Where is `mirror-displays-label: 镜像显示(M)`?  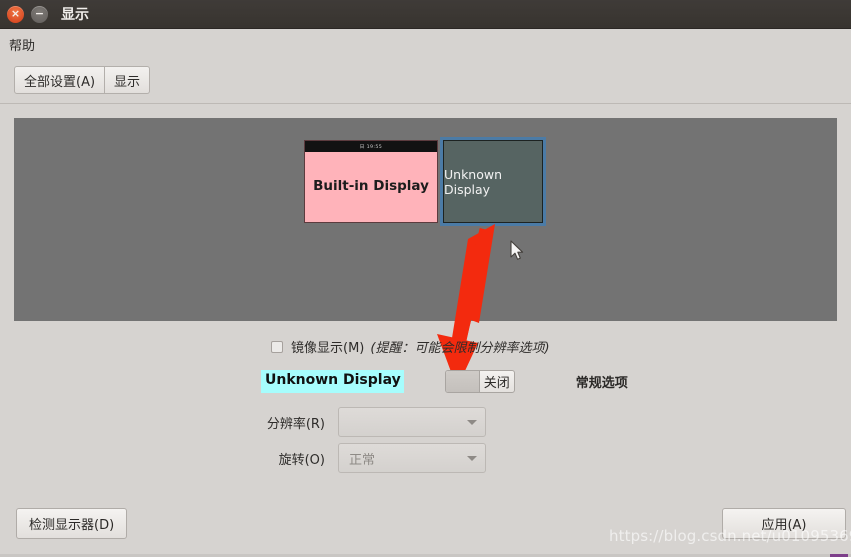
mirror-displays-label: 镜像显示(M) is located at coordinates (328, 348).